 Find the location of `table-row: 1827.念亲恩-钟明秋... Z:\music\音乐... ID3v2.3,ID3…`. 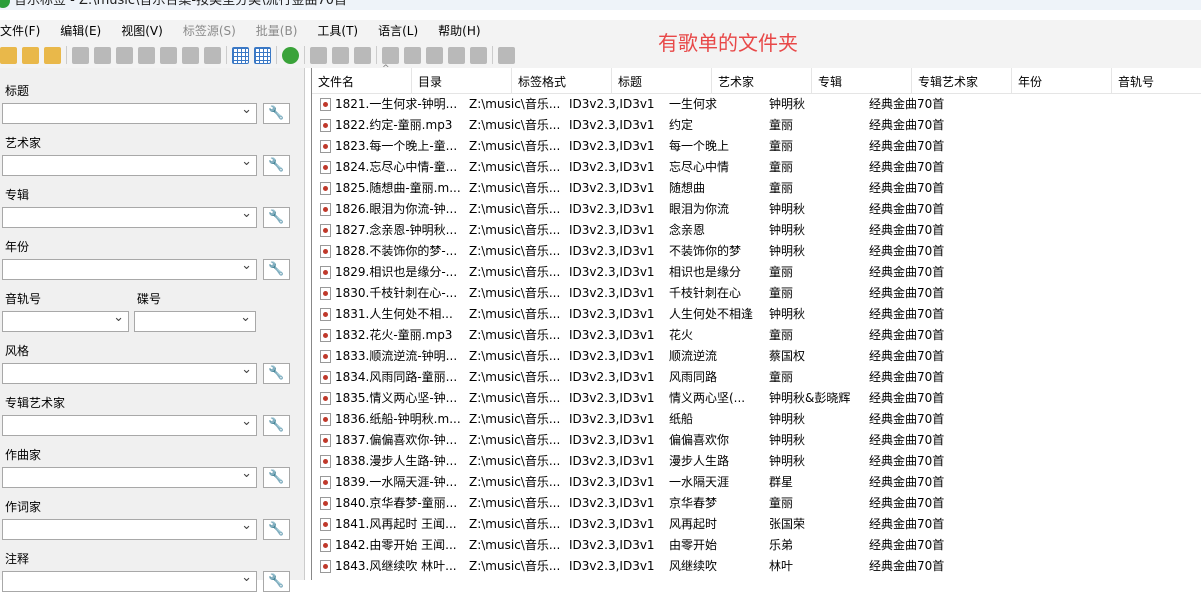

table-row: 1827.念亲恩-钟明秋... Z:\music\音乐... ID3v2.3,ID3… is located at coordinates (756, 230).